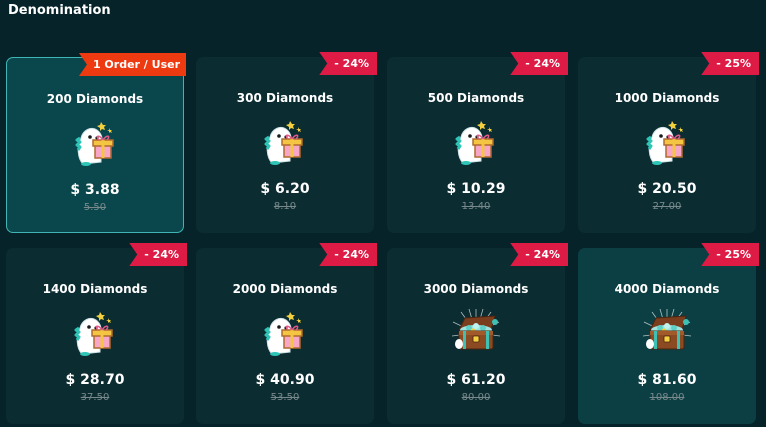  What do you see at coordinates (95, 190) in the screenshot?
I see `card-price: $ 3.88` at bounding box center [95, 190].